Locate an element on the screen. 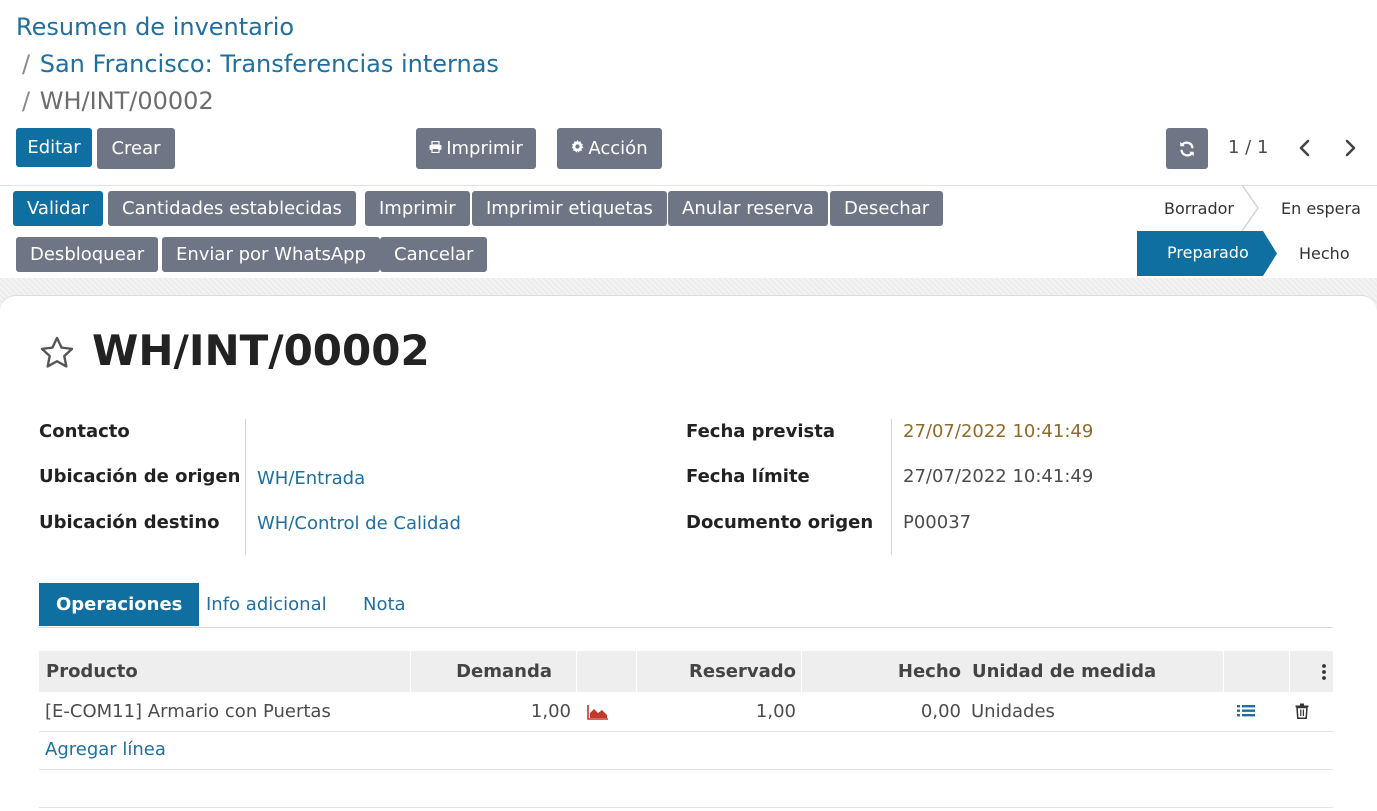 Image resolution: width=1377 pixels, height=811 pixels. kebab-menu-icon is located at coordinates (1324, 672).